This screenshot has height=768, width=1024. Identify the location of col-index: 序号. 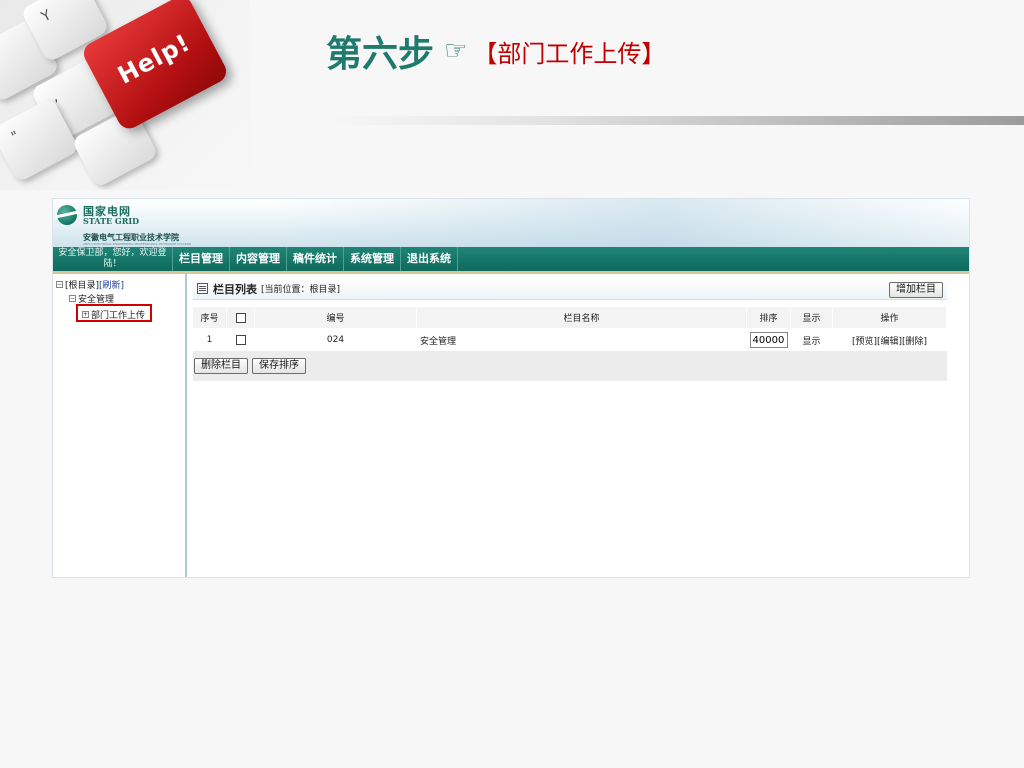
(210, 317).